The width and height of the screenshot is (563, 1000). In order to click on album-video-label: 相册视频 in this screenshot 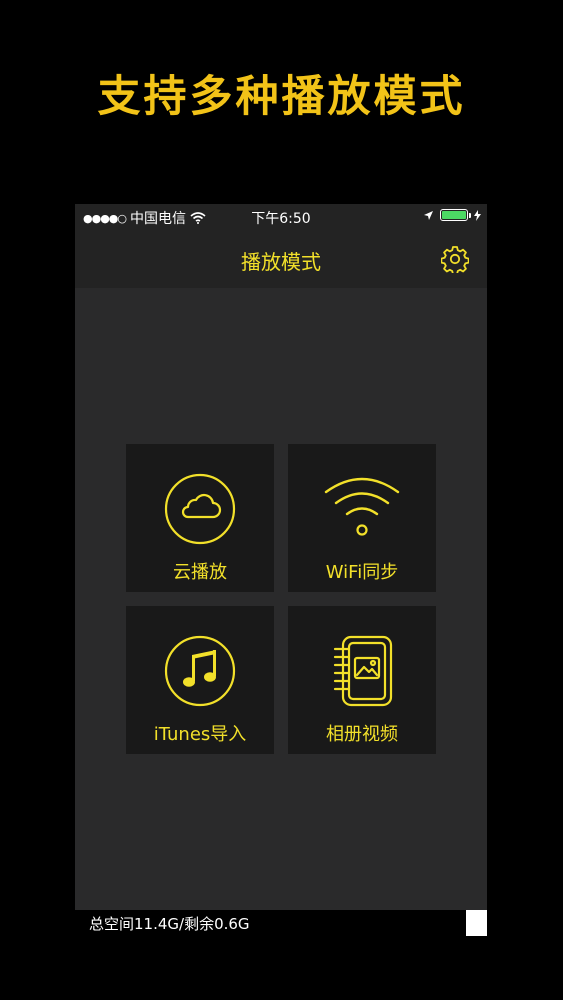, I will do `click(362, 734)`.